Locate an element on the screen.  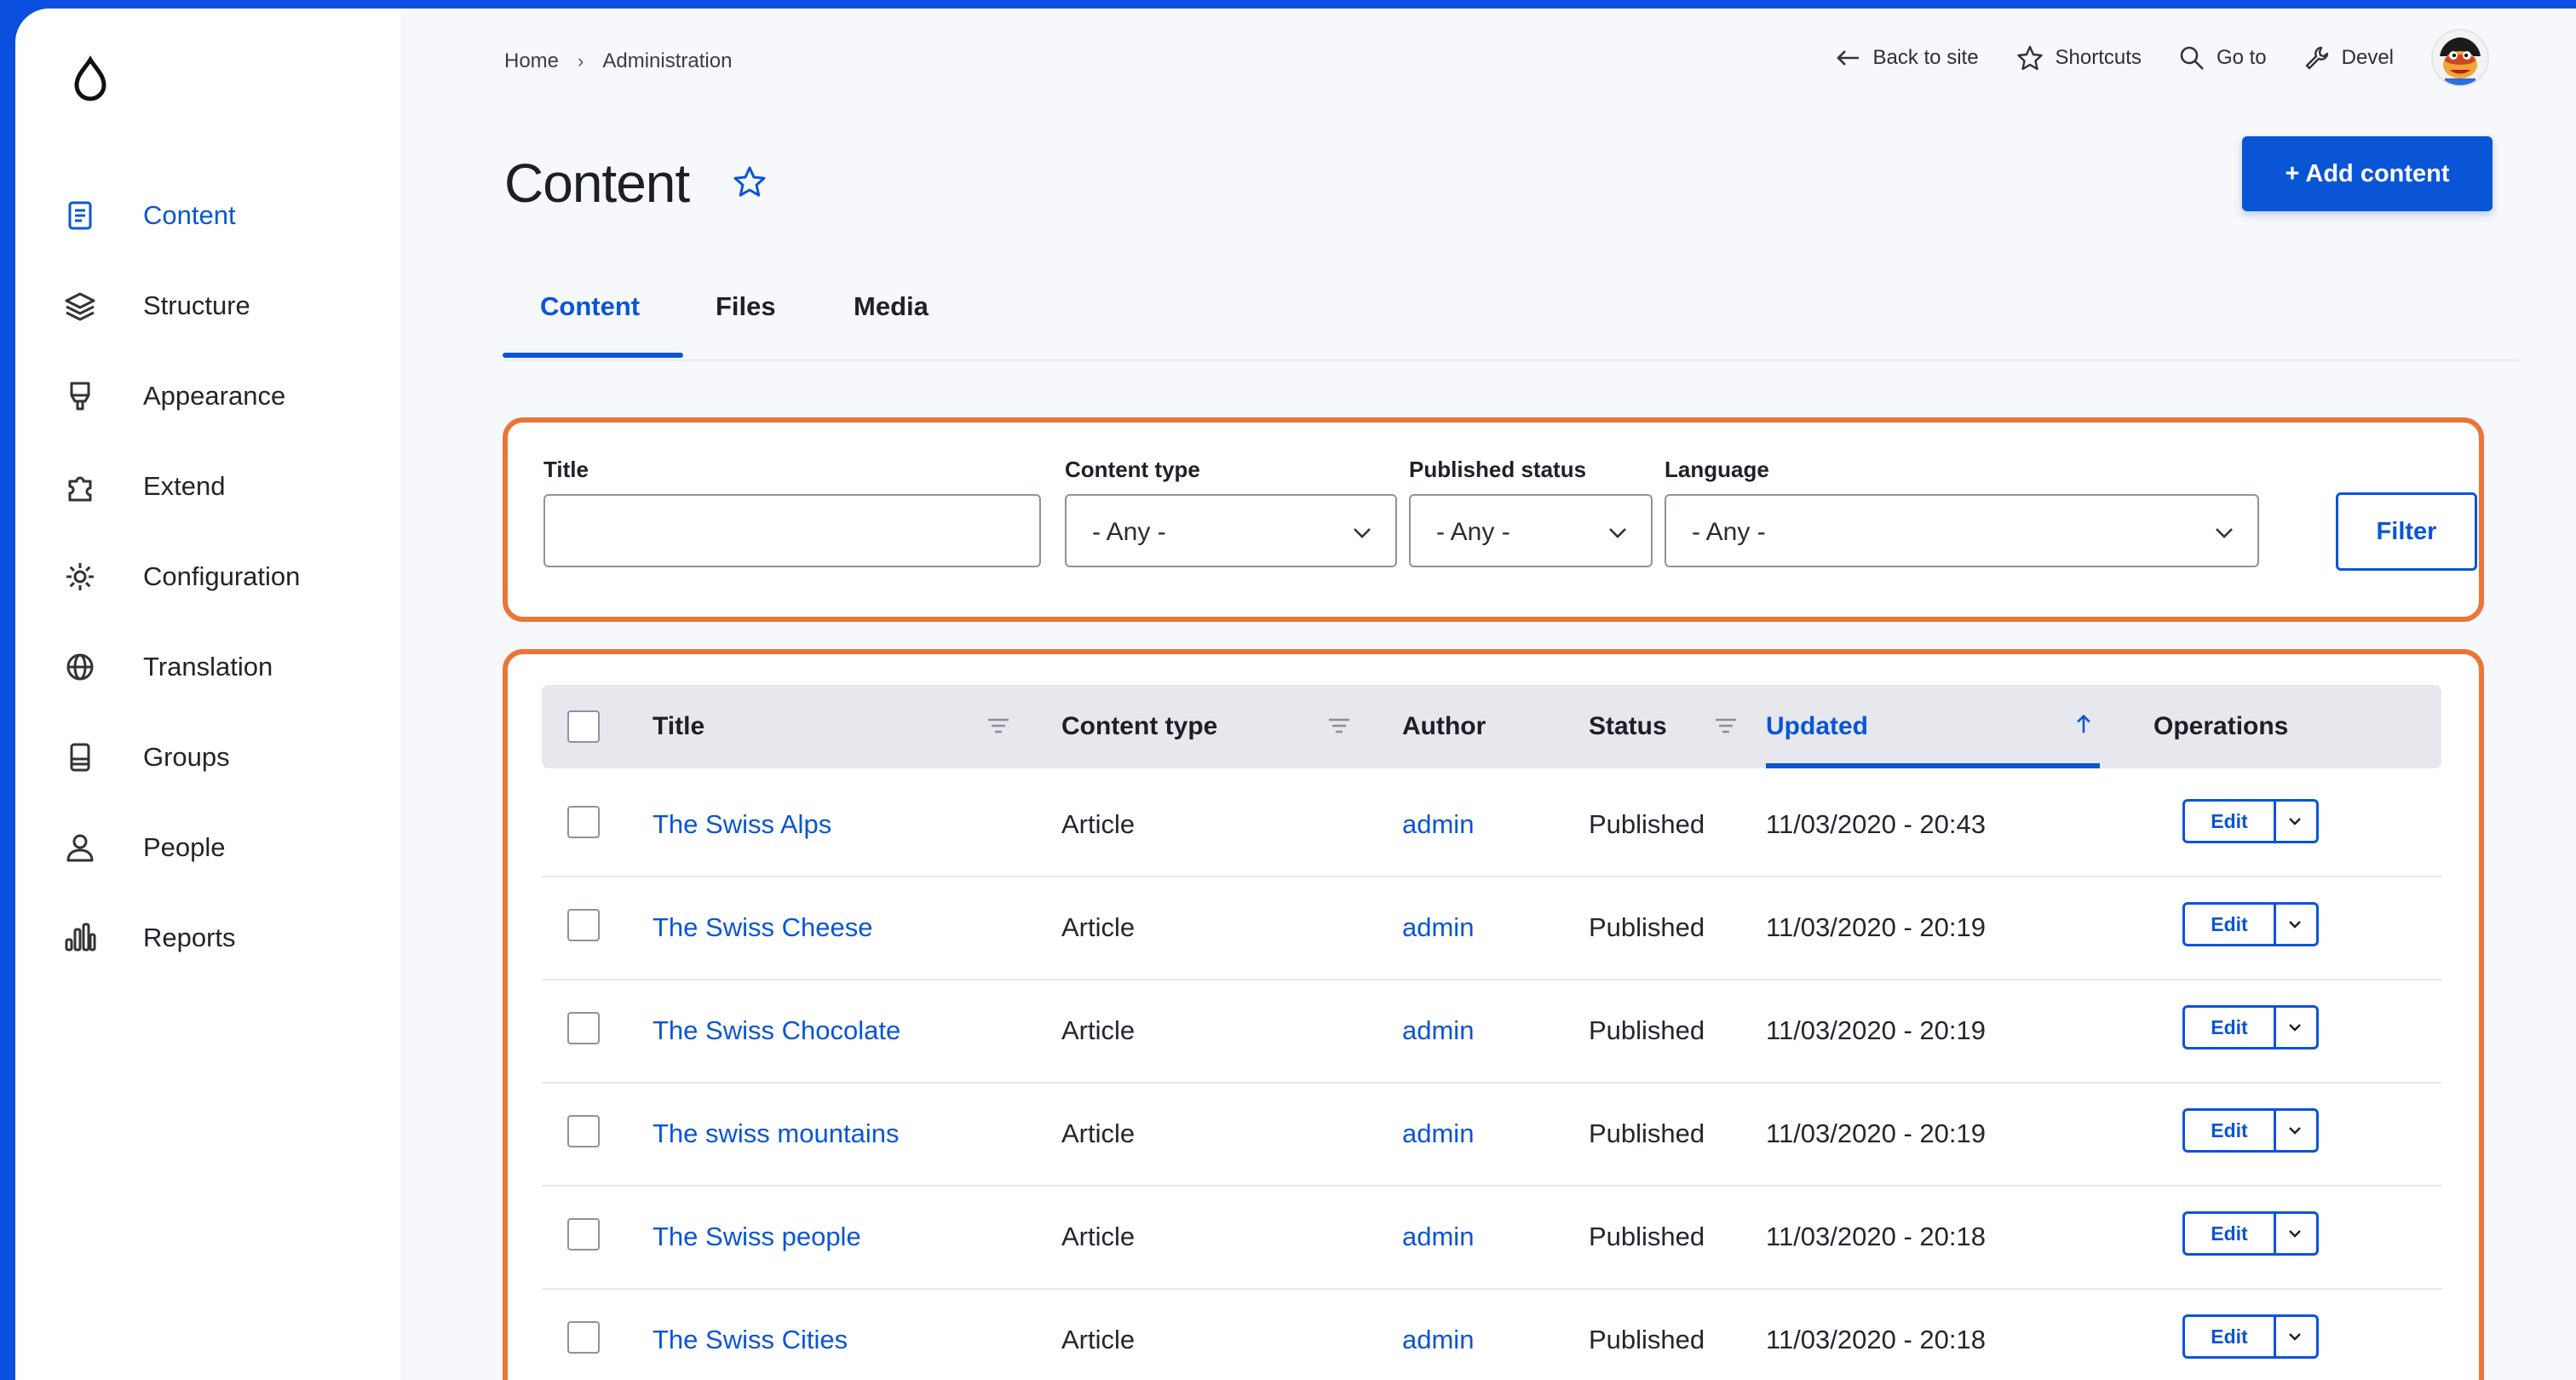
sidebar-item-content: Content is located at coordinates (208, 216).